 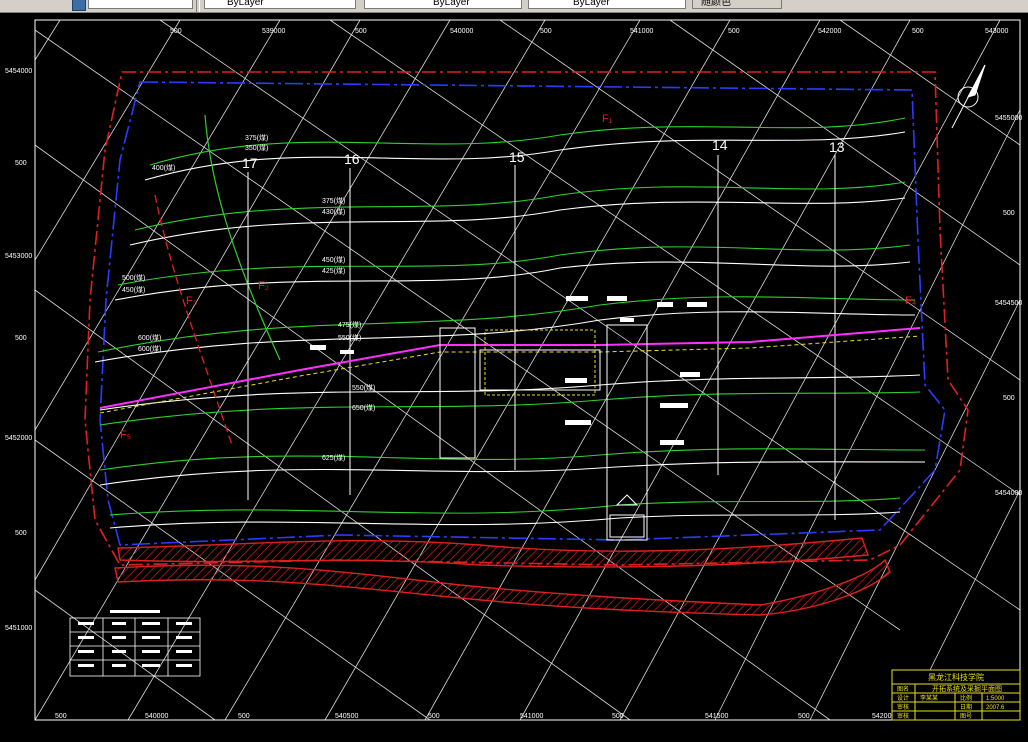 What do you see at coordinates (352, 159) in the screenshot?
I see `line-number-label: 16` at bounding box center [352, 159].